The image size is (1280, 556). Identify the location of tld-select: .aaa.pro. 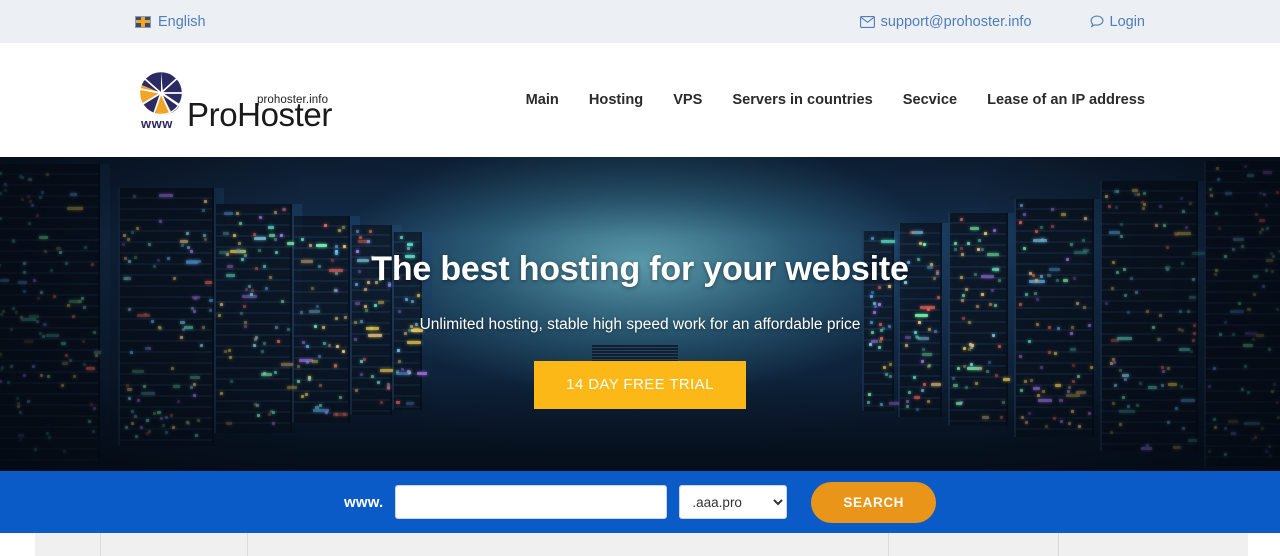
(733, 502).